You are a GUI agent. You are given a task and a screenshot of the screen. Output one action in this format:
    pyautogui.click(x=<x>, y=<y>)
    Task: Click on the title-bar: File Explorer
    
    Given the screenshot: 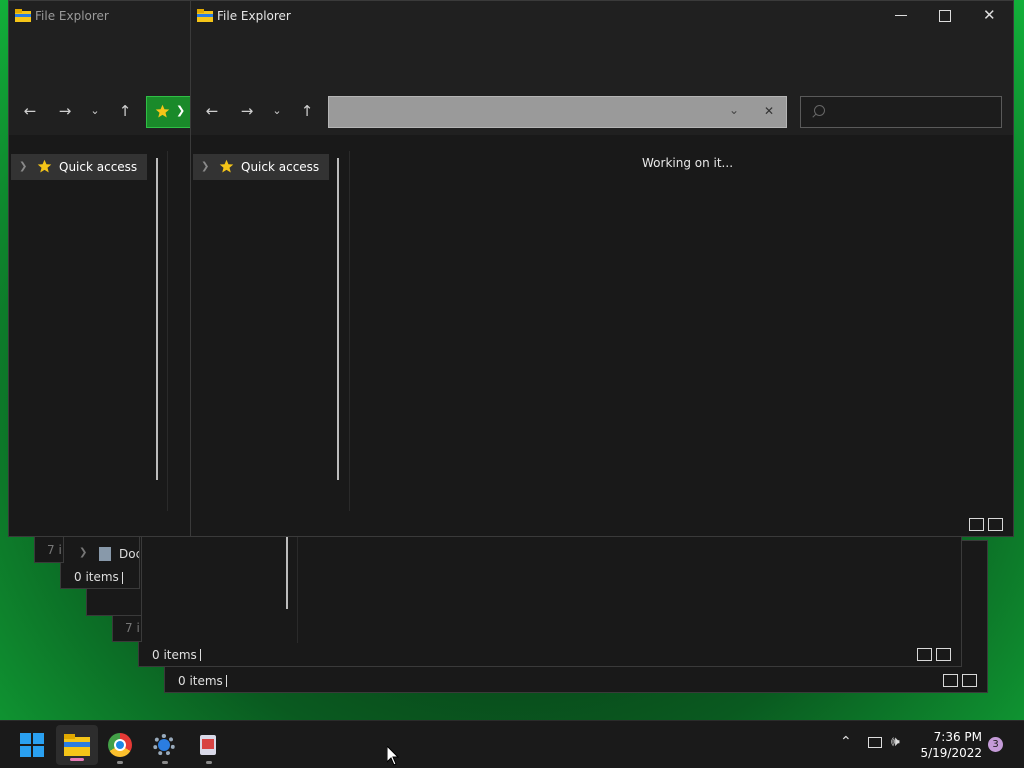 What is the action you would take?
    pyautogui.click(x=108, y=16)
    